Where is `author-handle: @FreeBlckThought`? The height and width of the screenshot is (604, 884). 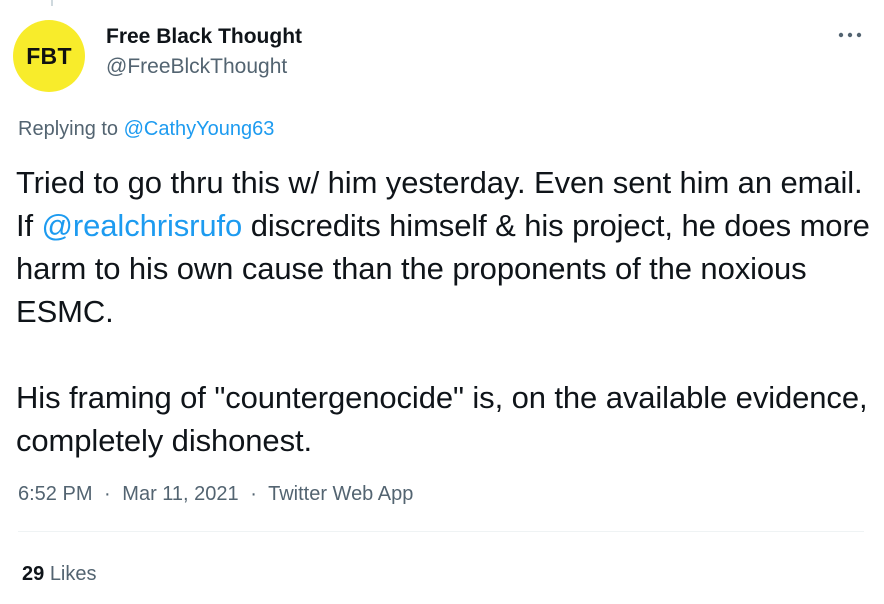 author-handle: @FreeBlckThought is located at coordinates (196, 67).